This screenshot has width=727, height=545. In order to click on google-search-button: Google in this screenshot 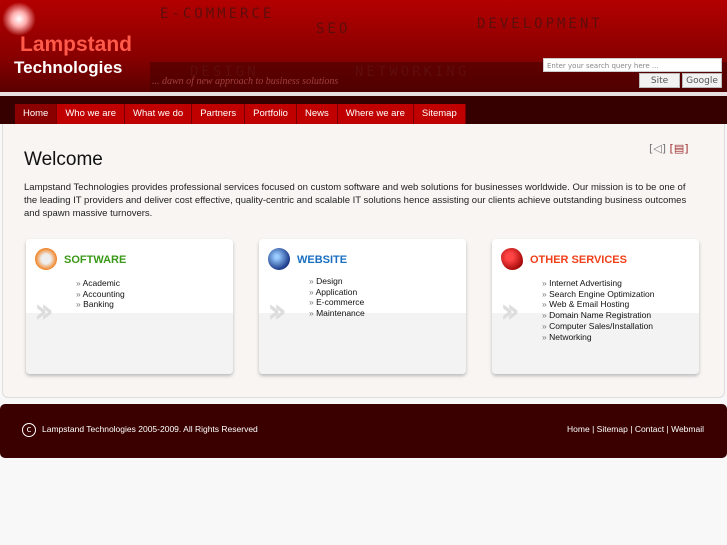, I will do `click(702, 80)`.